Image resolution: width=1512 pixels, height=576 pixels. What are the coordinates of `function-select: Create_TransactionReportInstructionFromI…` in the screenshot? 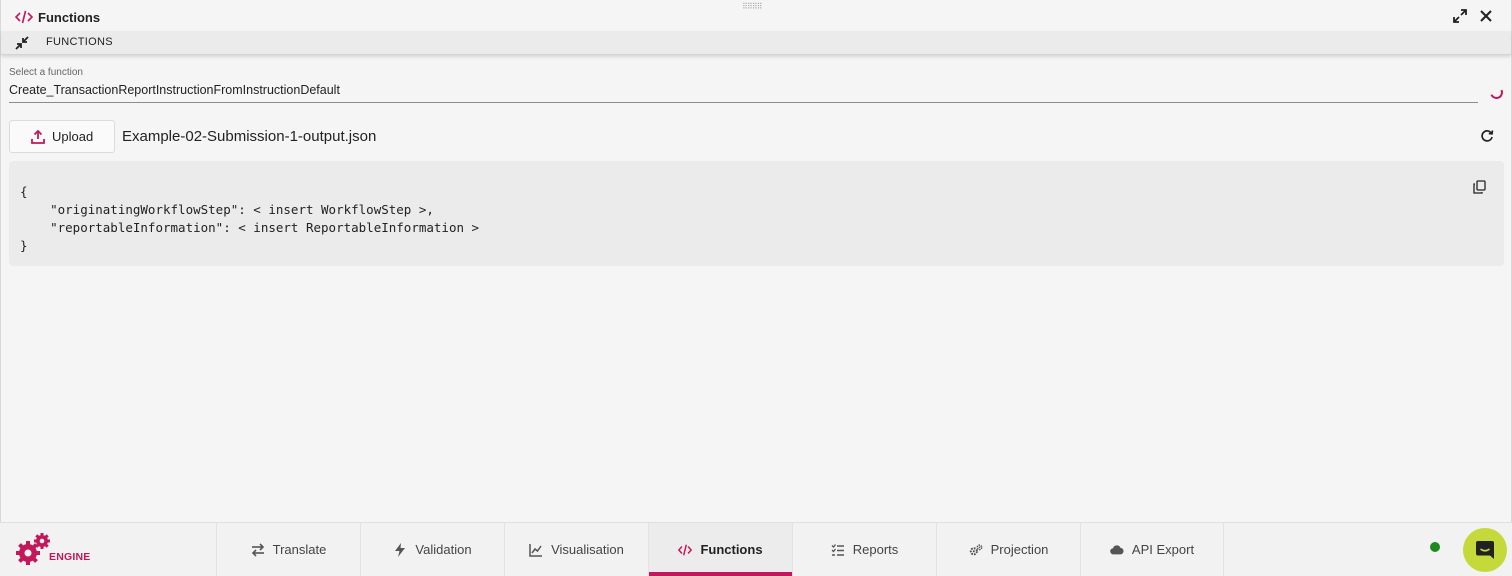 It's located at (174, 90).